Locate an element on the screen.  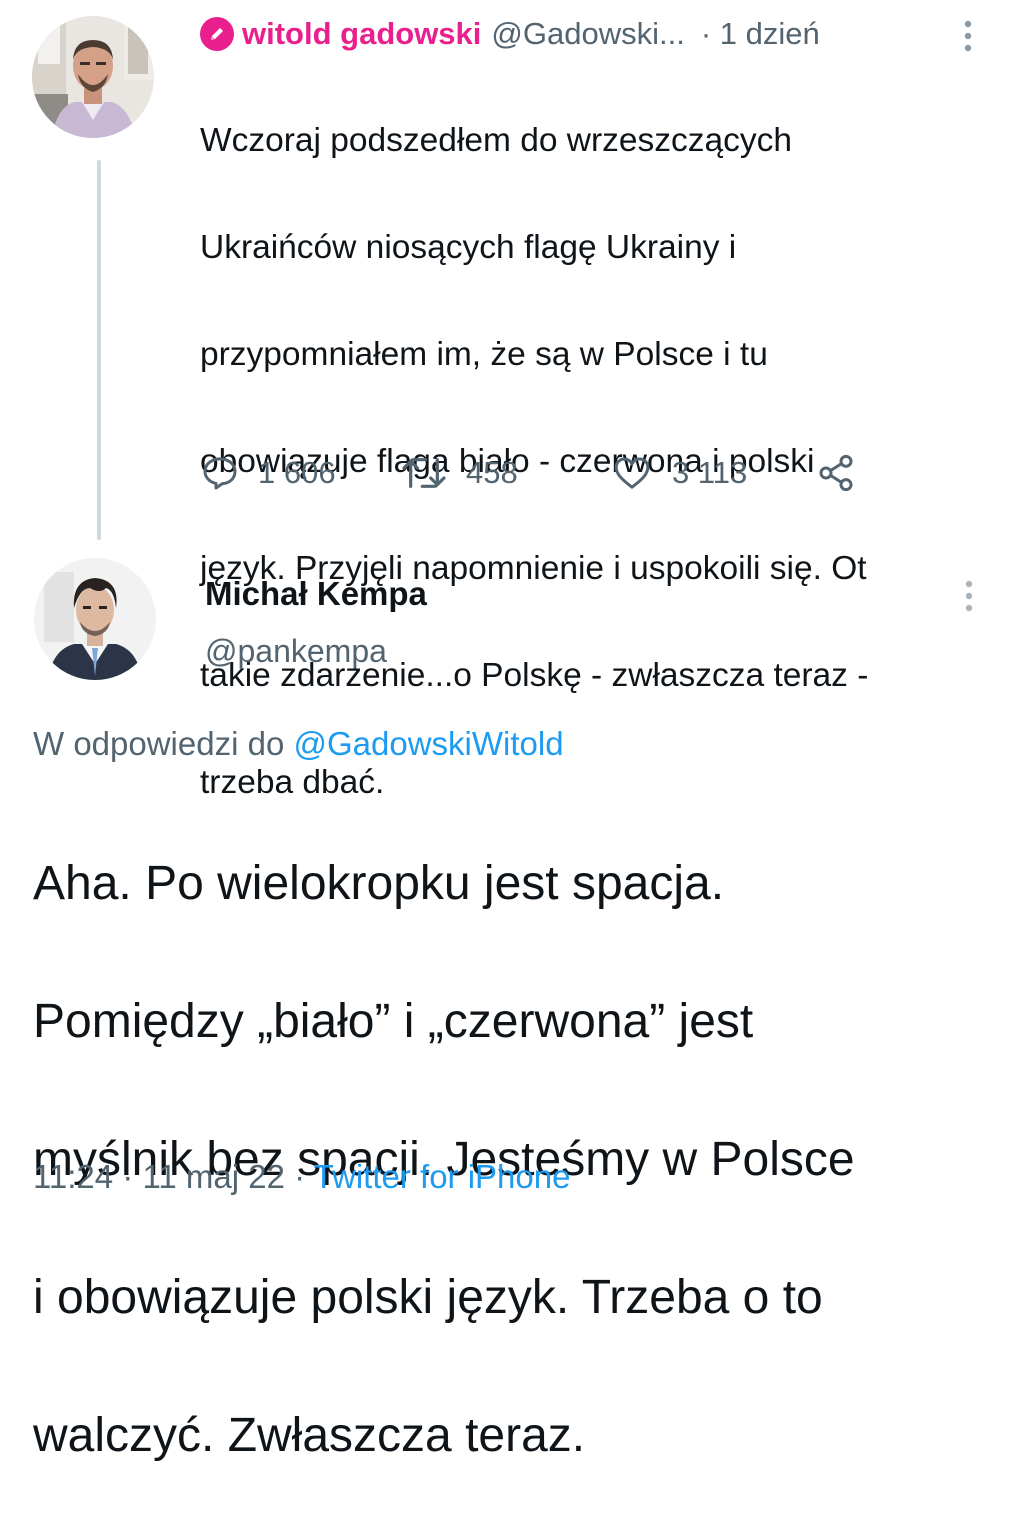
reply-source-link: Twitter for iPhone is located at coordinates (442, 1176).